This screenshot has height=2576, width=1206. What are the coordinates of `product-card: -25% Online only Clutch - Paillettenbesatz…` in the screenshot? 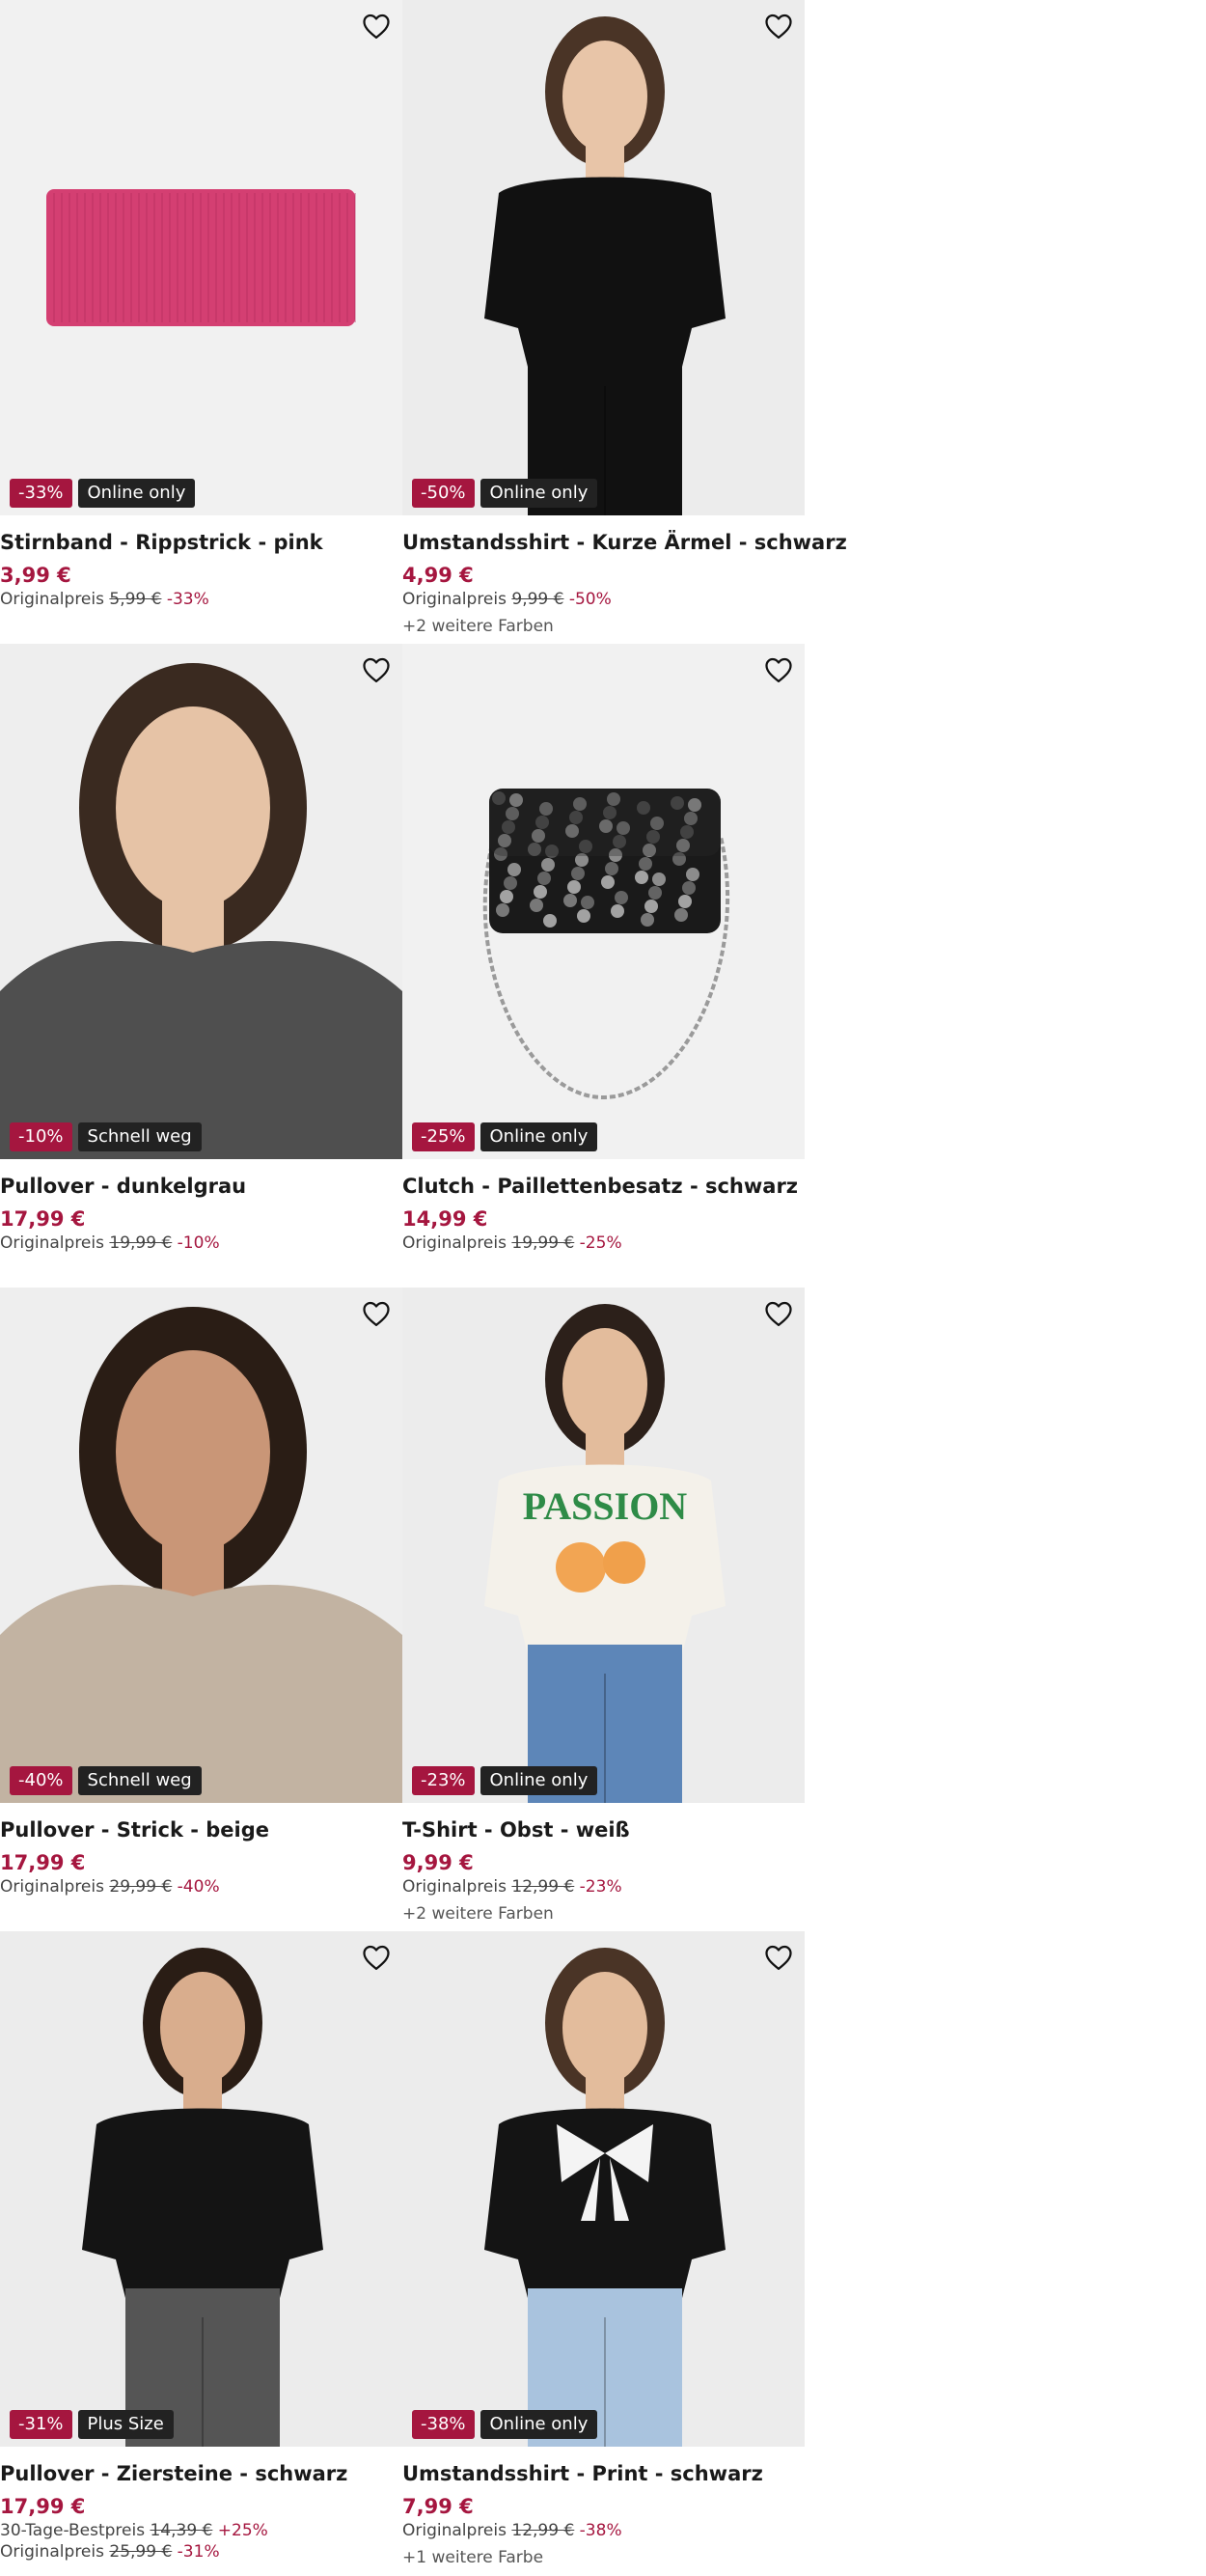 It's located at (604, 966).